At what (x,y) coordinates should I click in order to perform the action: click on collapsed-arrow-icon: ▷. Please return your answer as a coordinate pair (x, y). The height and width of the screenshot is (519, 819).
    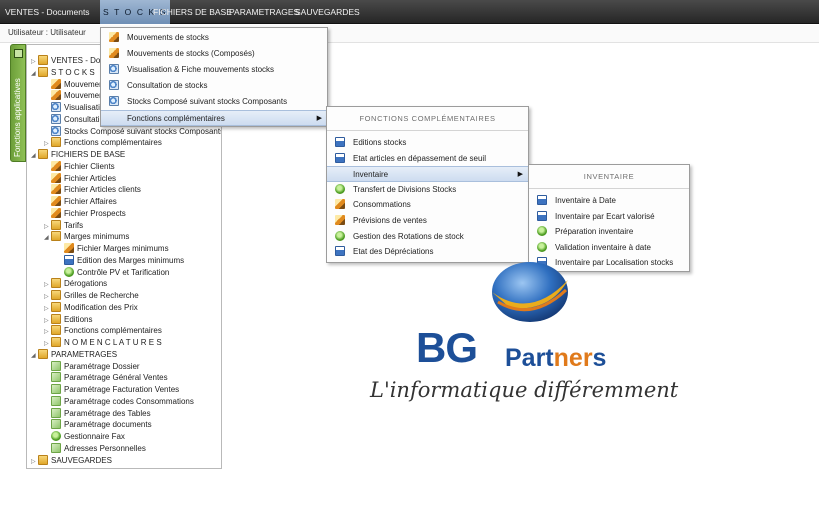
    Looking at the image, I should click on (34, 462).